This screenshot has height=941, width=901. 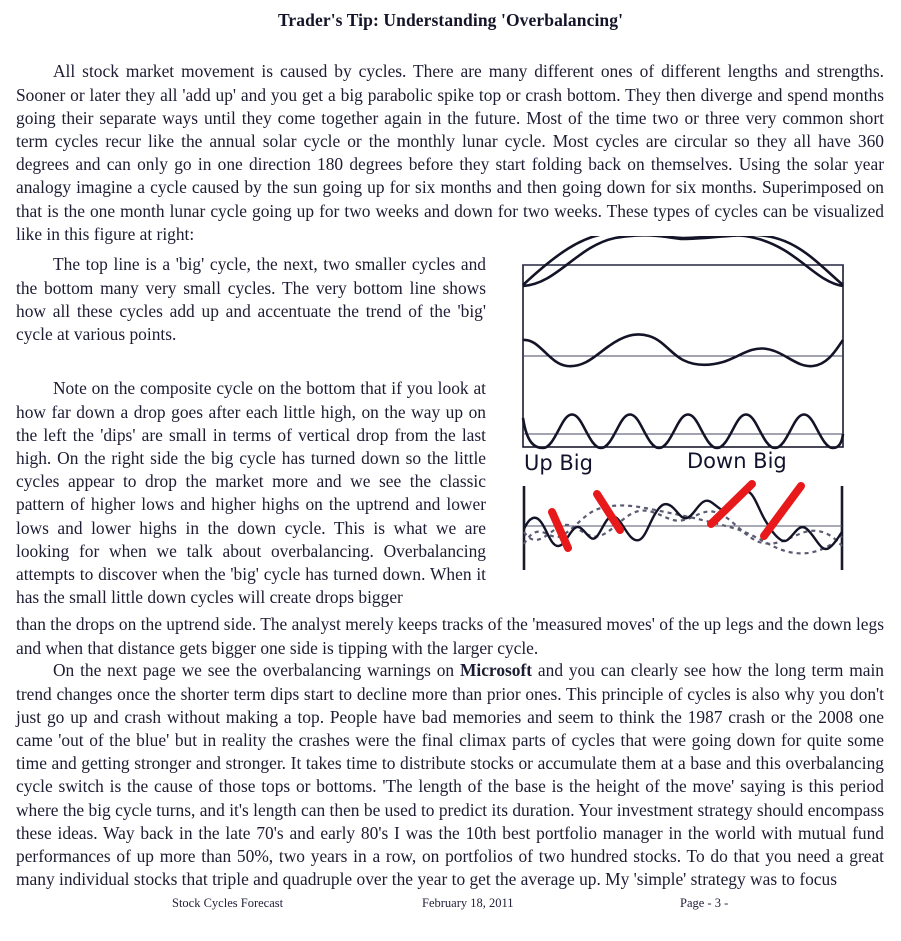 What do you see at coordinates (683, 350) in the screenshot?
I see `medium-cycles-wave` at bounding box center [683, 350].